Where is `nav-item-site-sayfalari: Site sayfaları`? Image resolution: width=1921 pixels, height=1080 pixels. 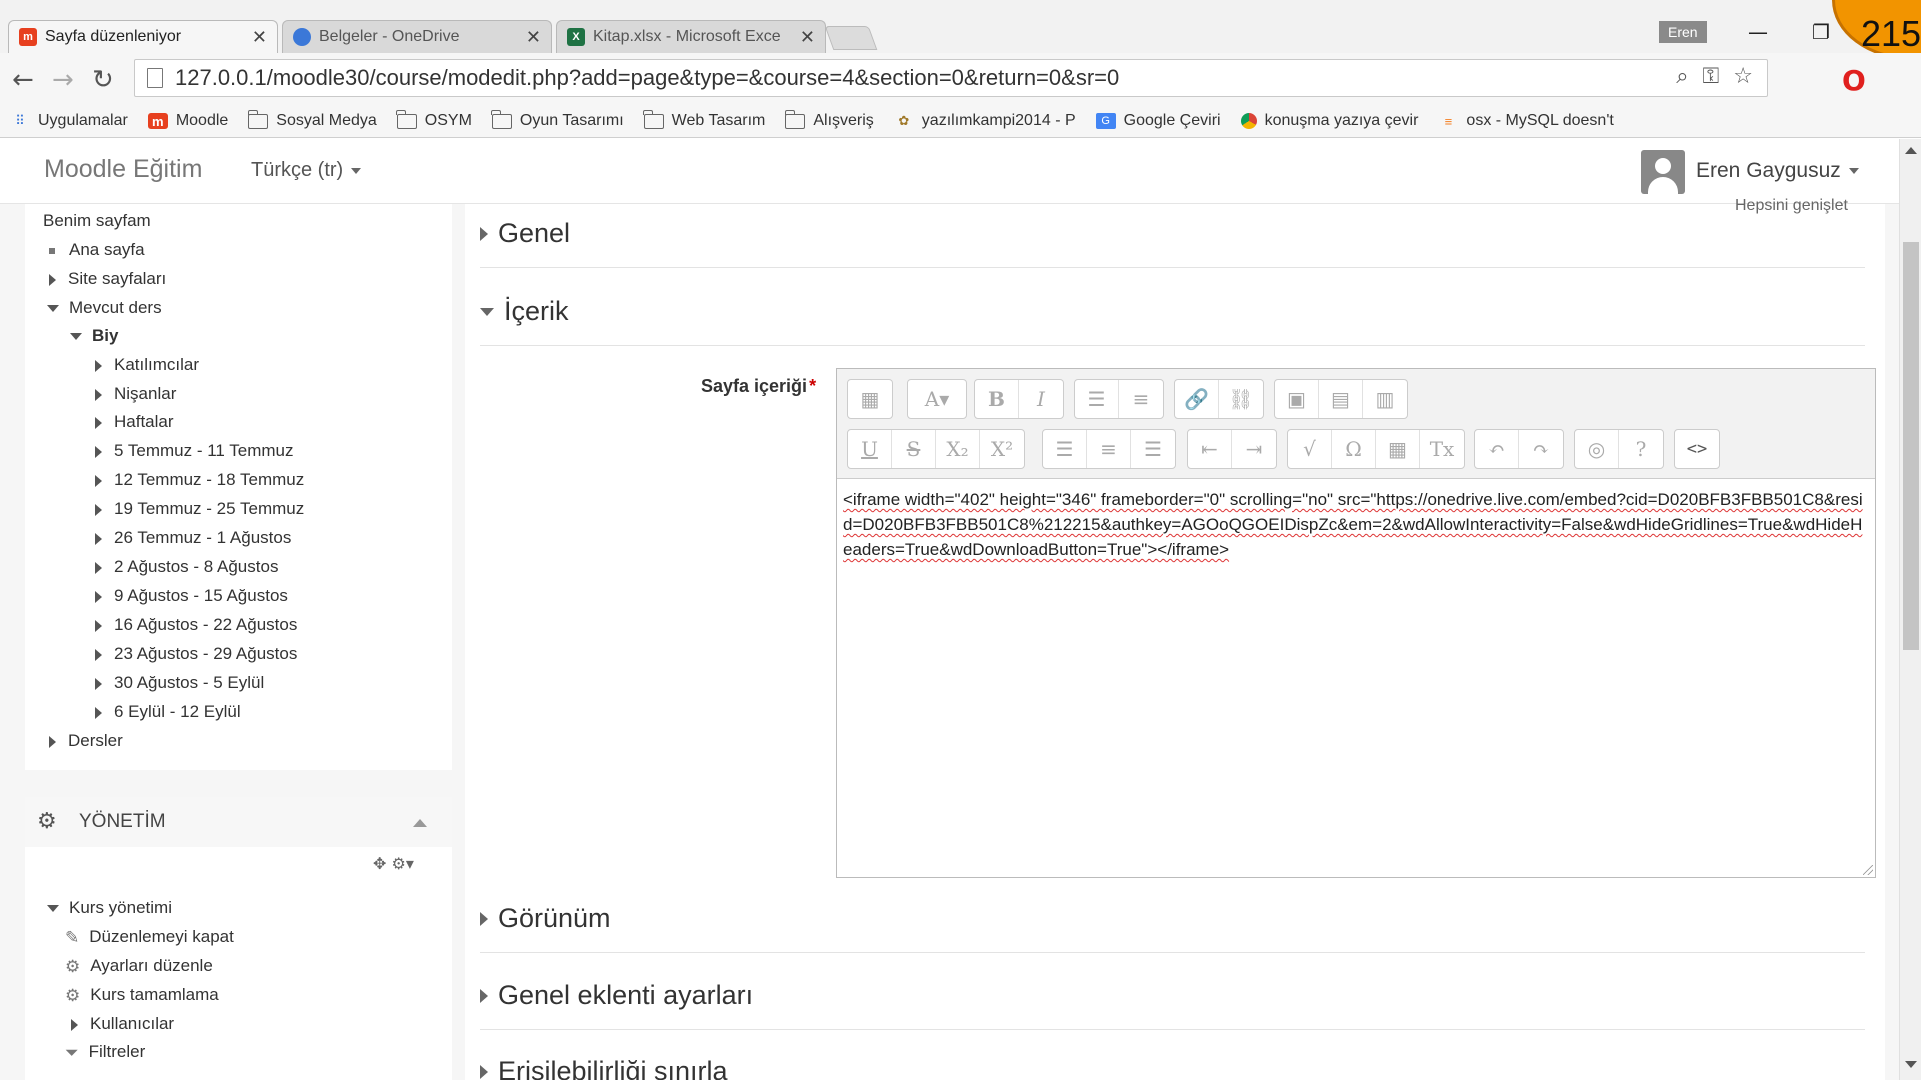 nav-item-site-sayfalari: Site sayfaları is located at coordinates (107, 279).